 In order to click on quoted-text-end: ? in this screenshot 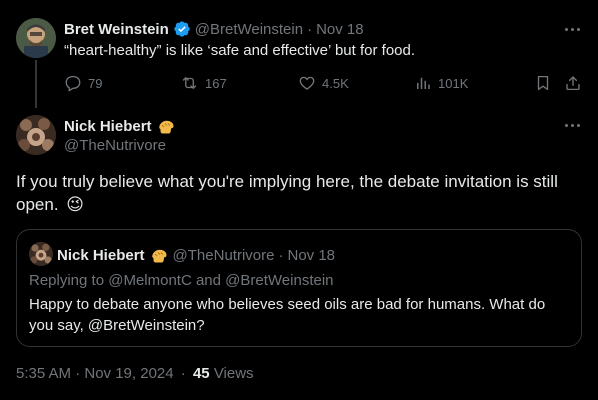, I will do `click(200, 325)`.